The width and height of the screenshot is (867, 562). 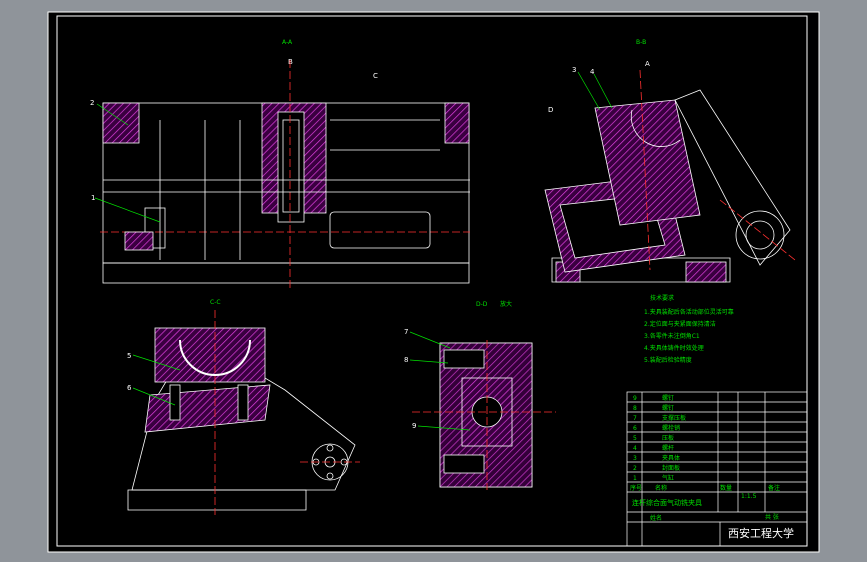 What do you see at coordinates (129, 356) in the screenshot?
I see `callout-5: 5` at bounding box center [129, 356].